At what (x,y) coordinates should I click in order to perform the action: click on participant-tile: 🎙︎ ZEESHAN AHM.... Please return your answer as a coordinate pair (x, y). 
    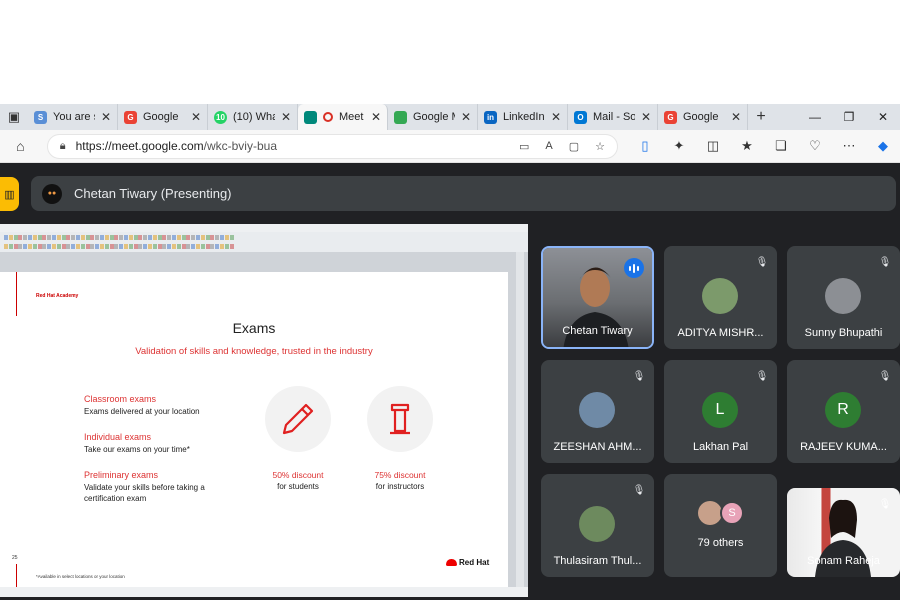
    Looking at the image, I should click on (597, 411).